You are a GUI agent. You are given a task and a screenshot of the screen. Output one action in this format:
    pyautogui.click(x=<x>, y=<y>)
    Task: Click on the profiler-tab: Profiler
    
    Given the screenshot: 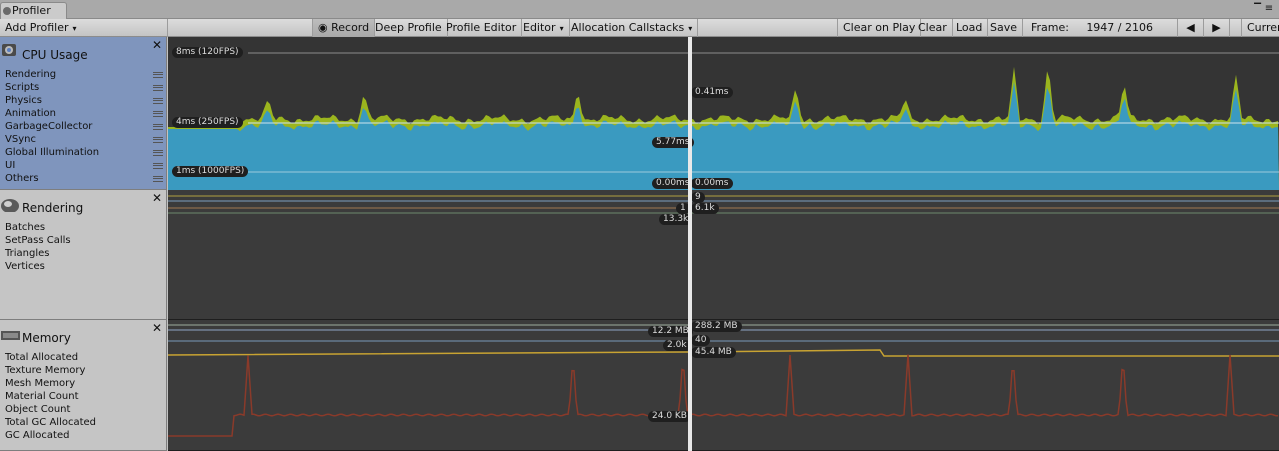 What is the action you would take?
    pyautogui.click(x=33, y=11)
    